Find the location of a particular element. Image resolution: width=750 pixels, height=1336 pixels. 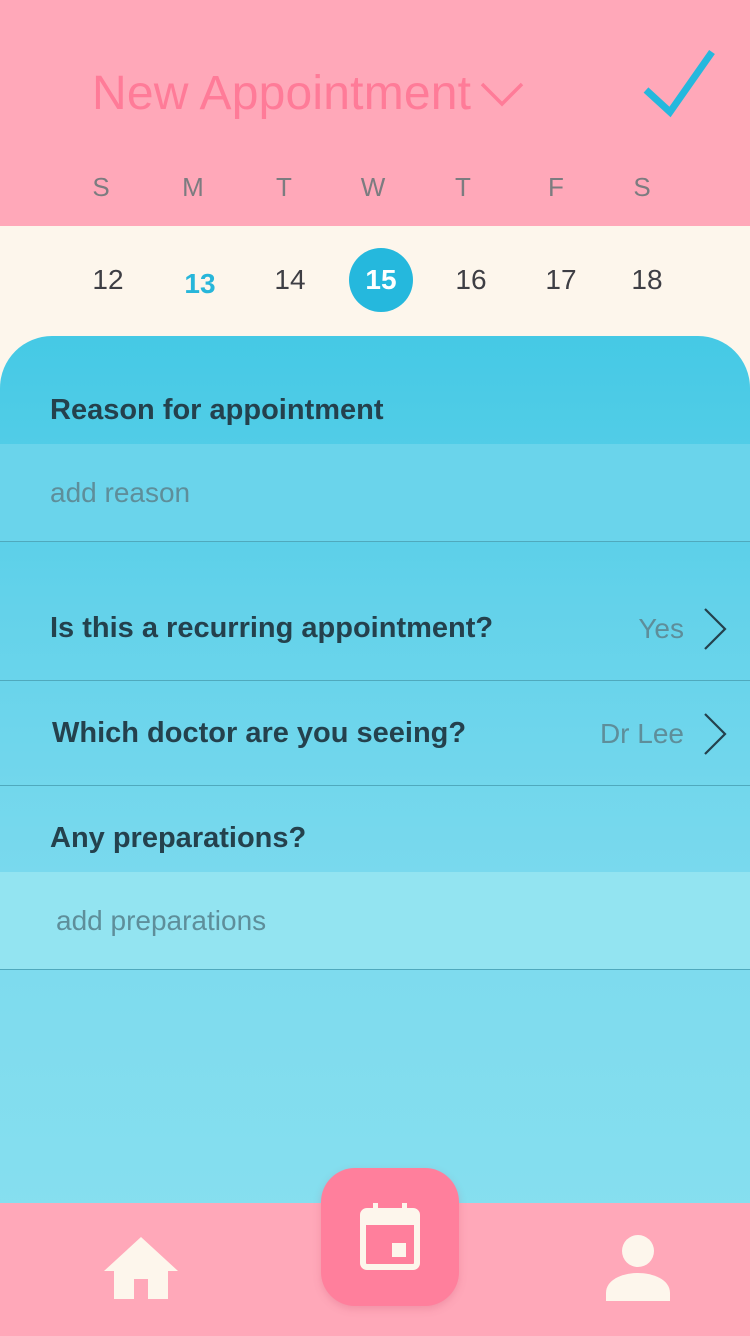

reason-field is located at coordinates (375, 493).